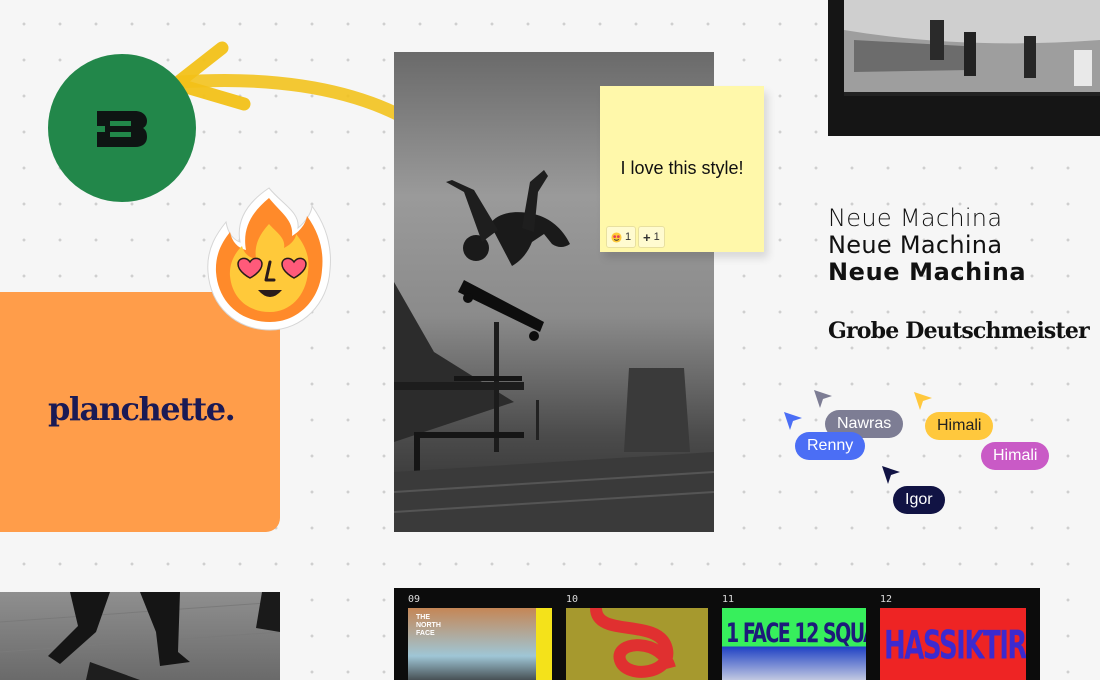  What do you see at coordinates (927, 272) in the screenshot?
I see `font-specimen-bold: Neue Machina` at bounding box center [927, 272].